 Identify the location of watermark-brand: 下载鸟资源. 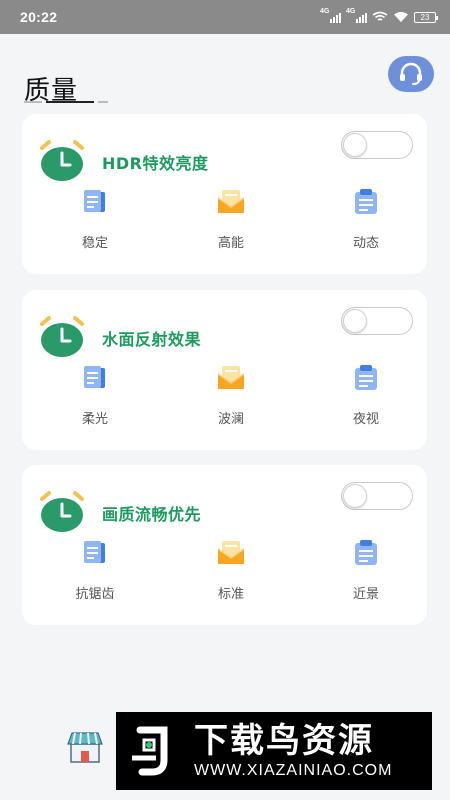
(284, 741).